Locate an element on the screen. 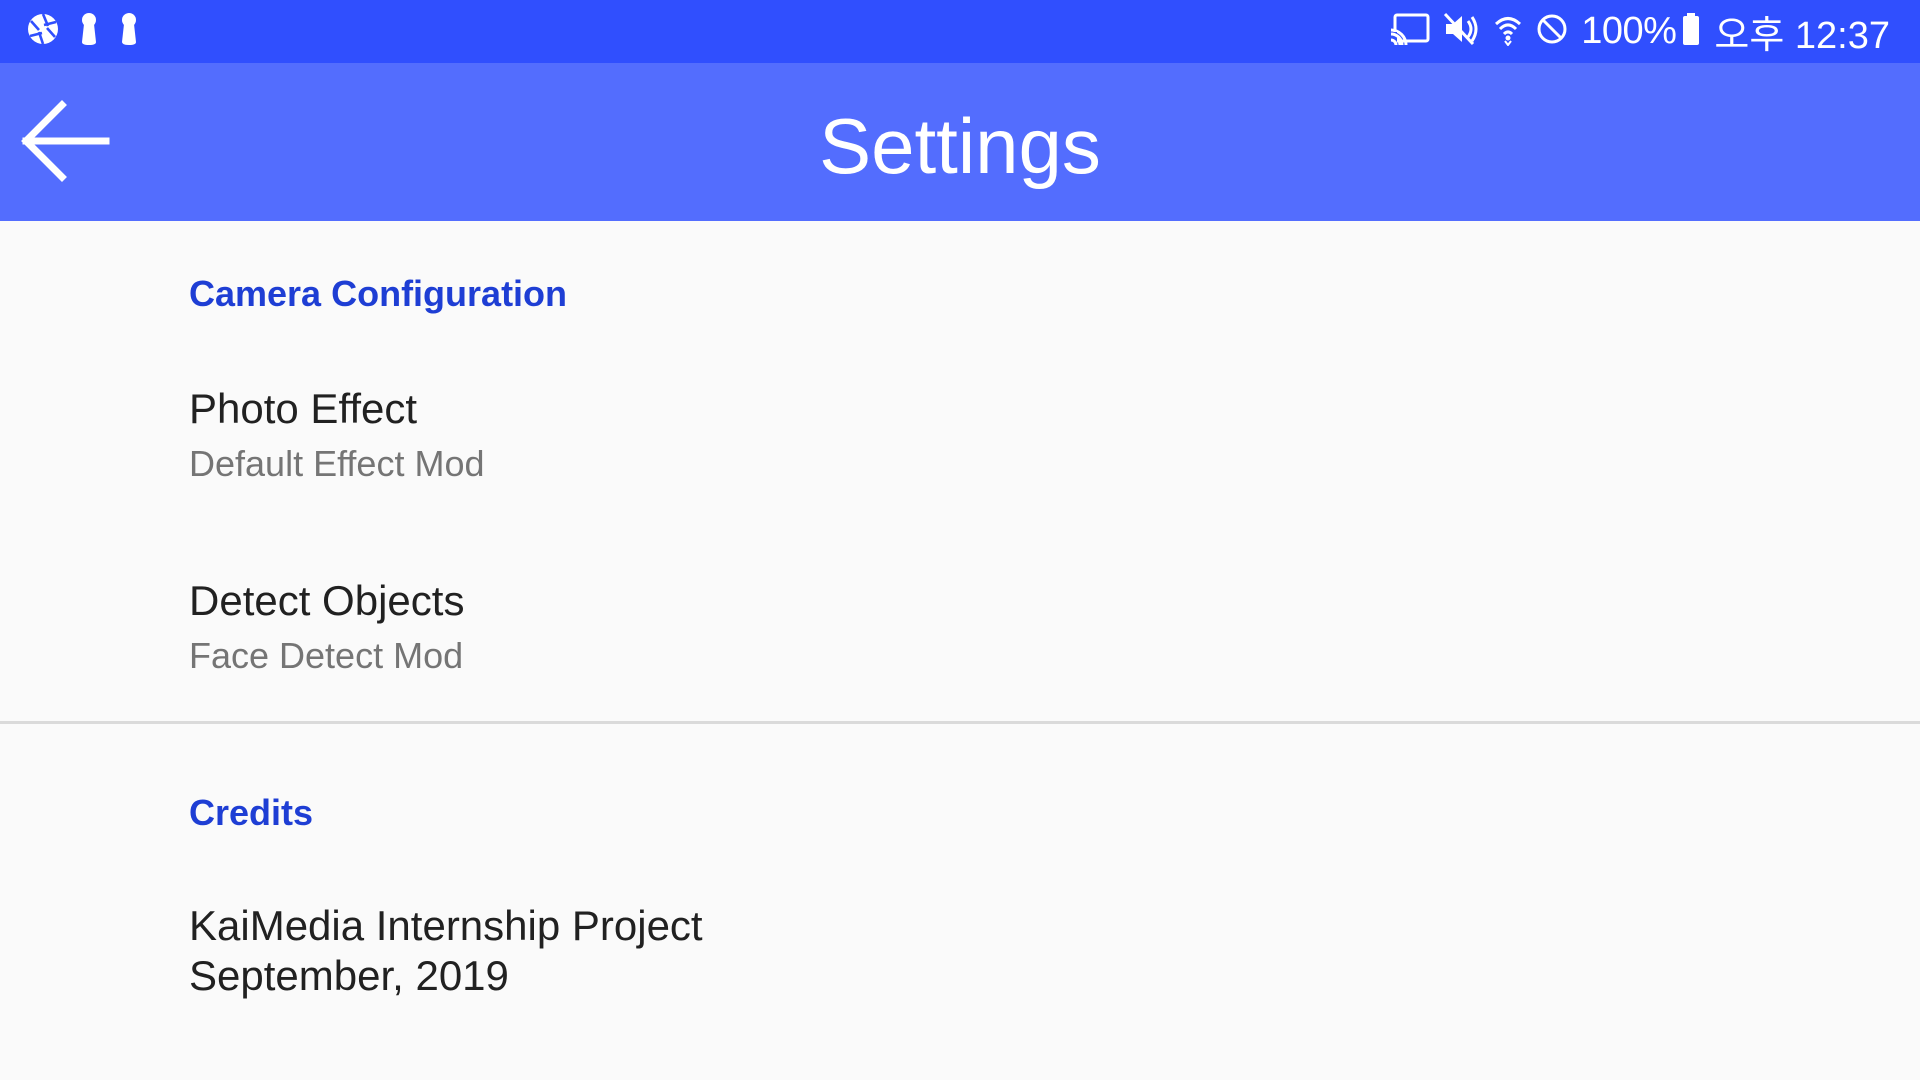 The image size is (1920, 1080). pref-title: Photo Effect is located at coordinates (303, 408).